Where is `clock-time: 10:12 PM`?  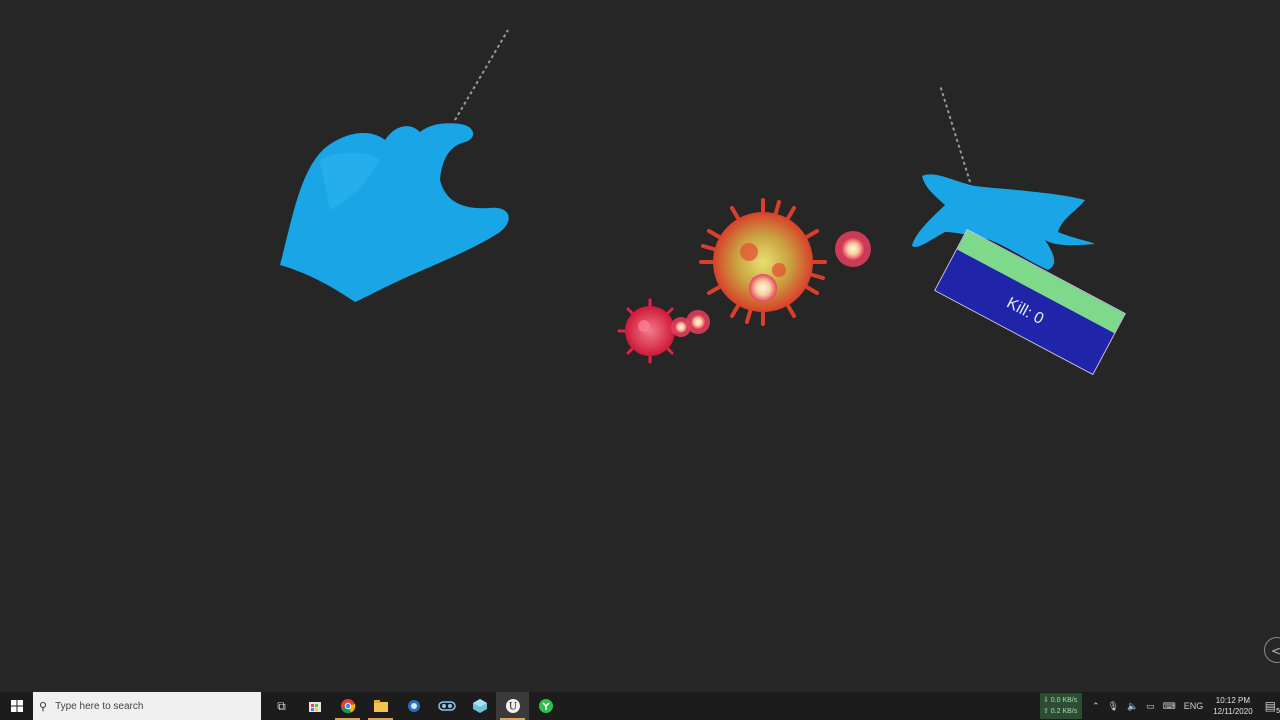
clock-time: 10:12 PM is located at coordinates (1233, 700).